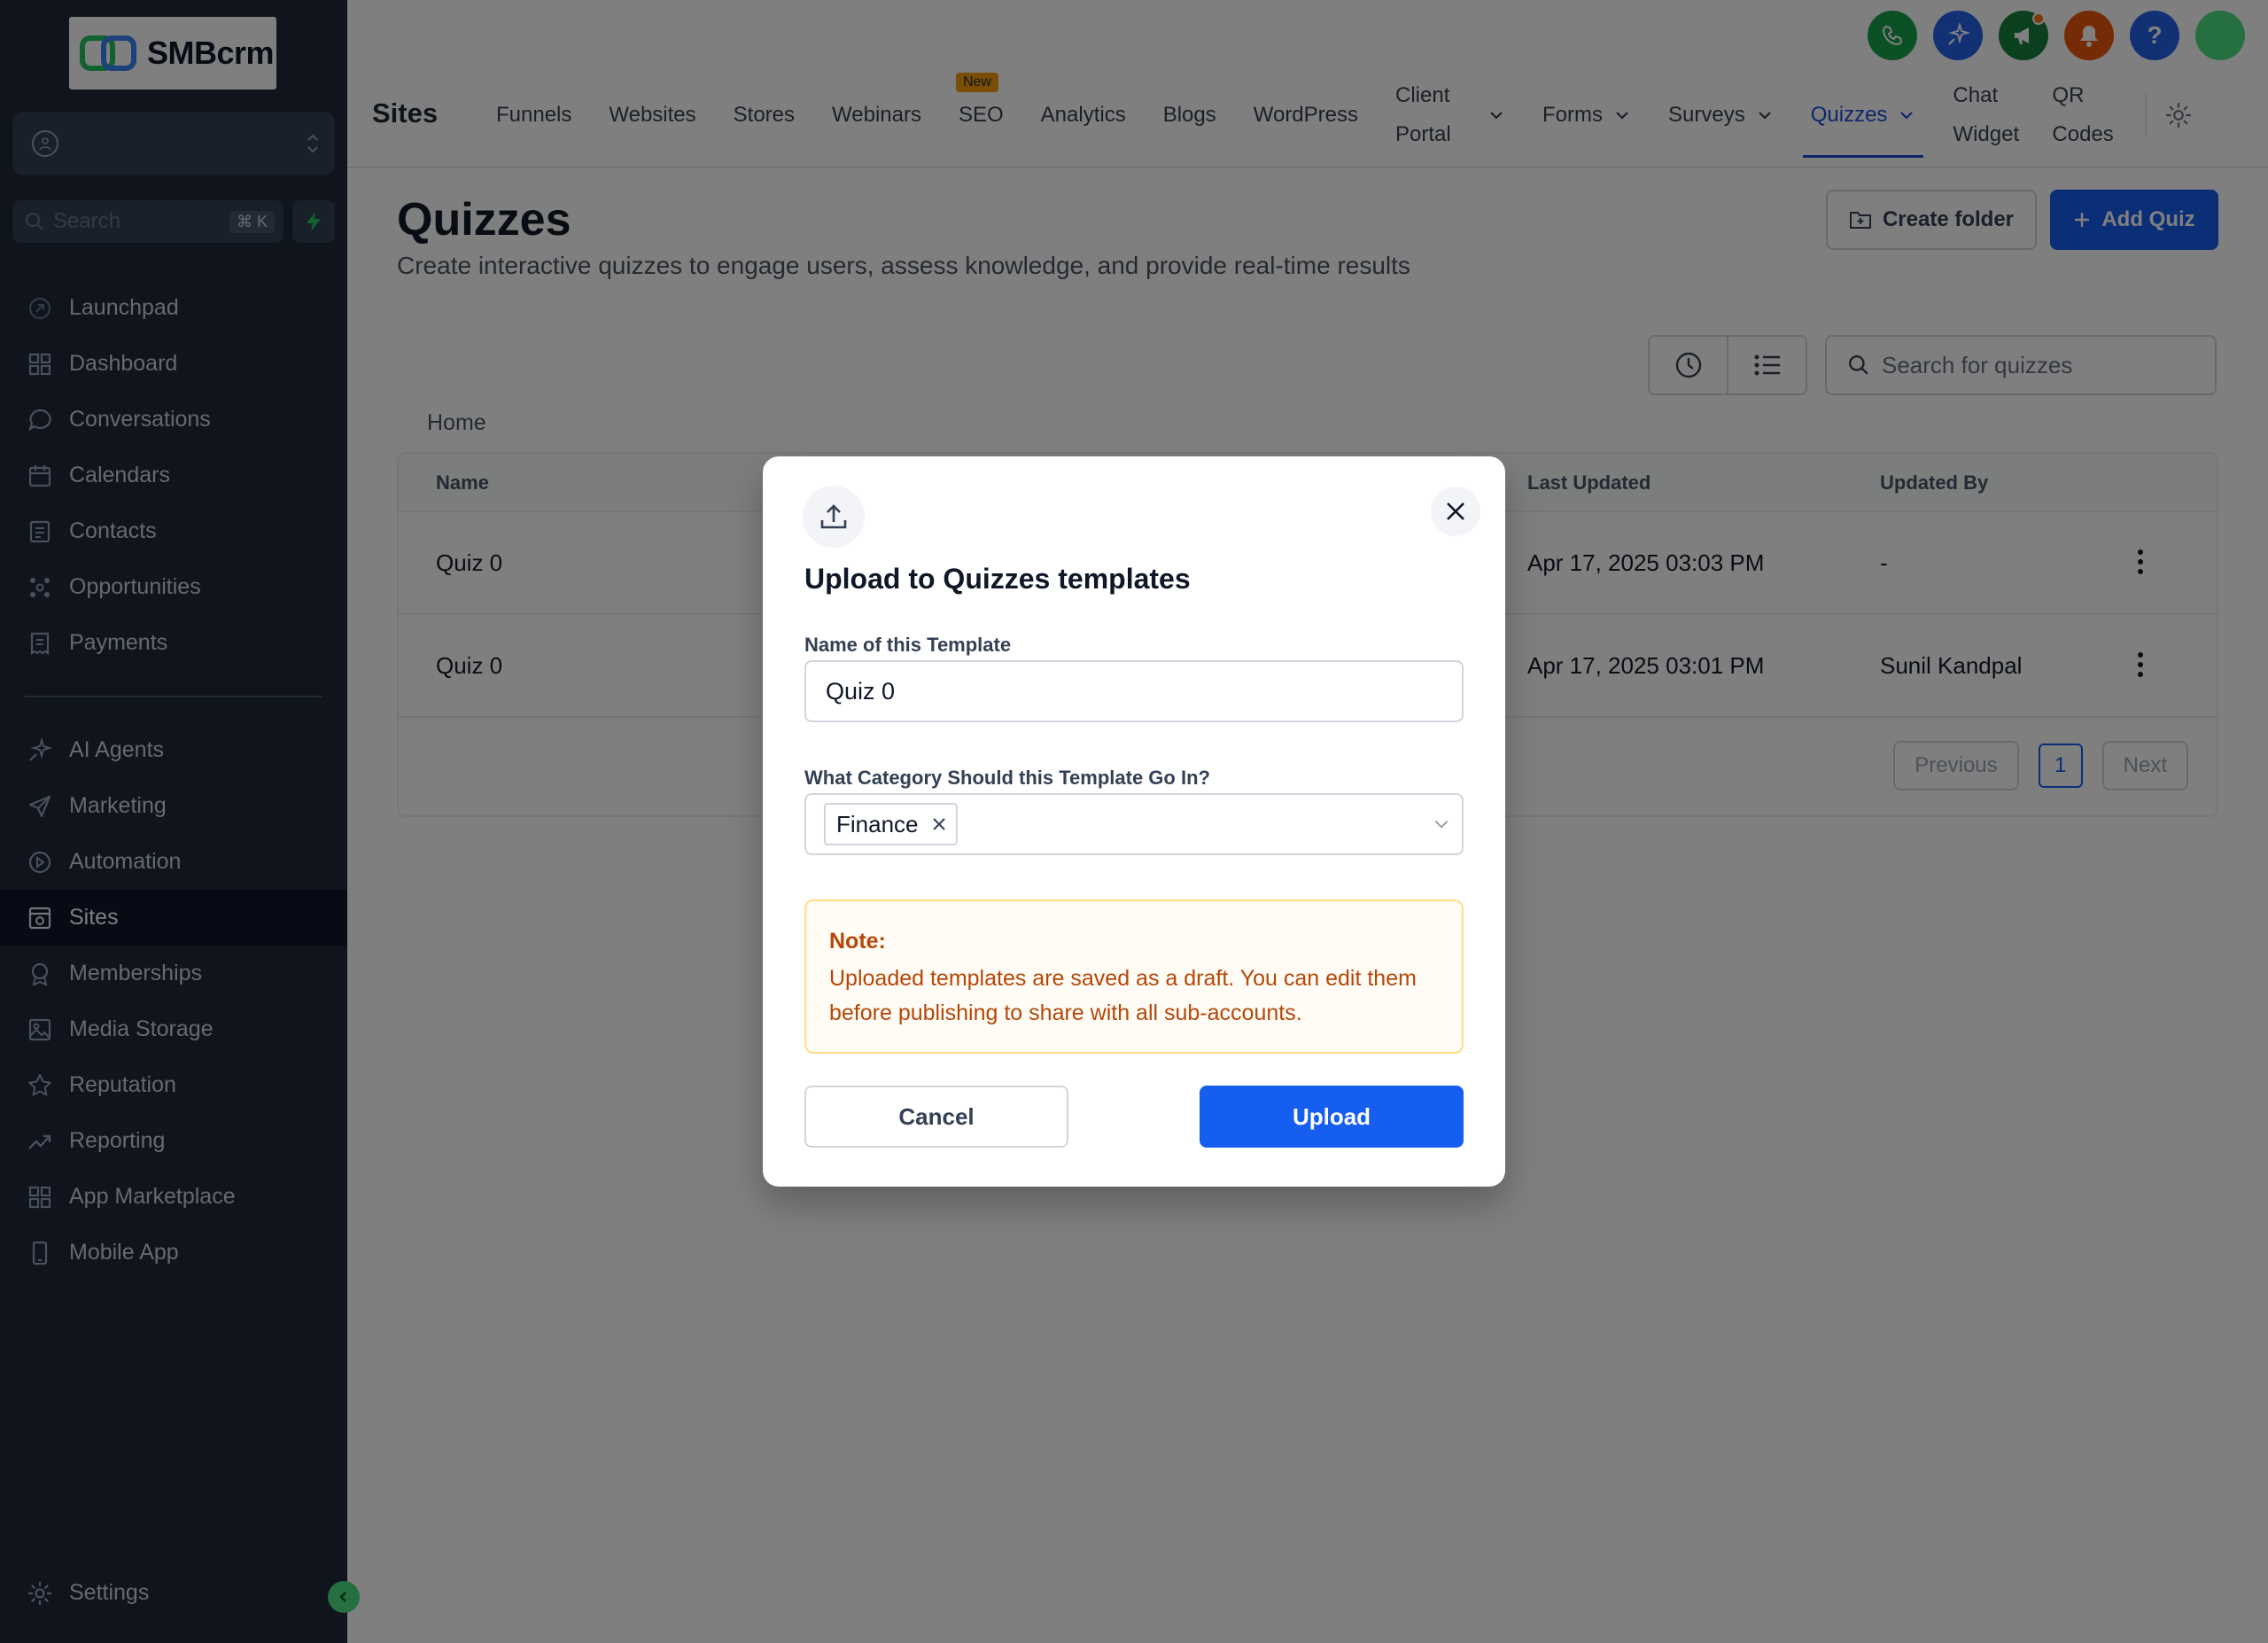 The width and height of the screenshot is (2268, 1643). I want to click on close-modal-button, so click(1455, 511).